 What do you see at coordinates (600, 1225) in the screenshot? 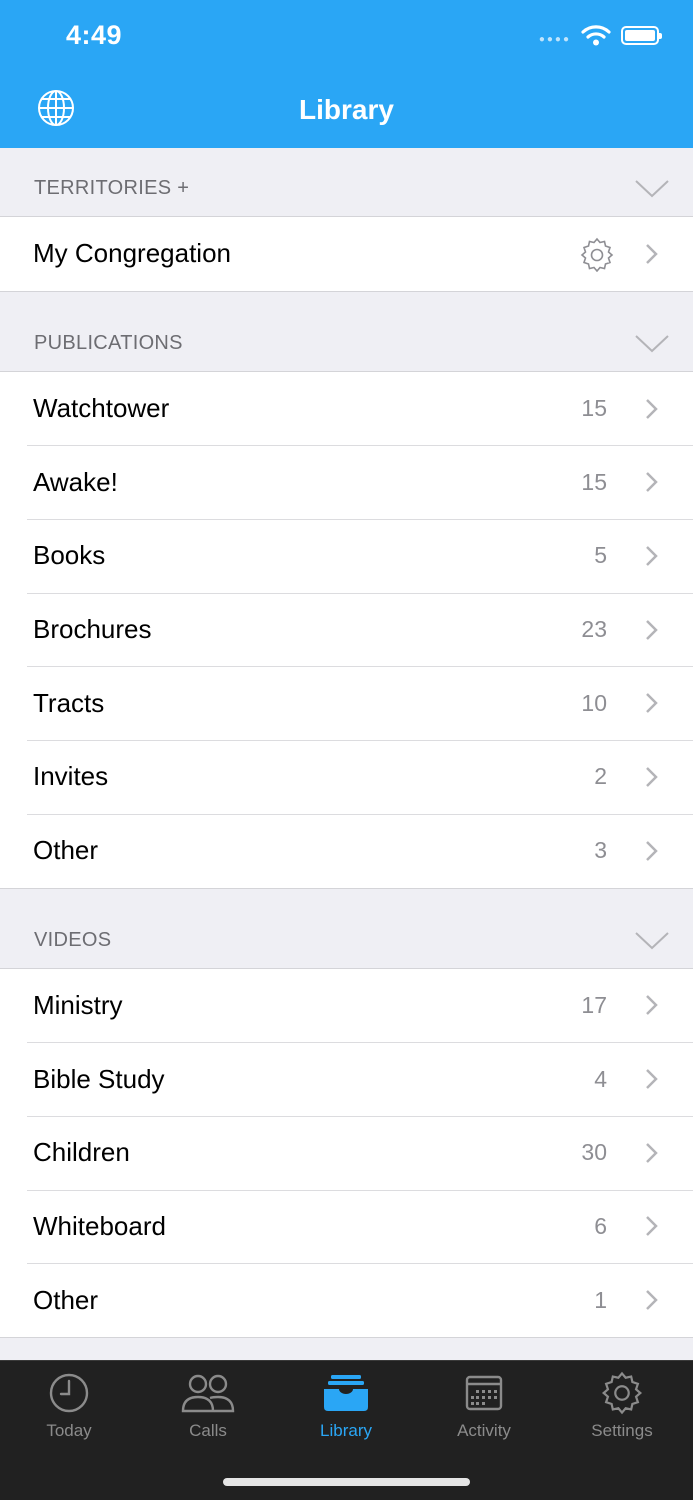
I see `row-count: 6` at bounding box center [600, 1225].